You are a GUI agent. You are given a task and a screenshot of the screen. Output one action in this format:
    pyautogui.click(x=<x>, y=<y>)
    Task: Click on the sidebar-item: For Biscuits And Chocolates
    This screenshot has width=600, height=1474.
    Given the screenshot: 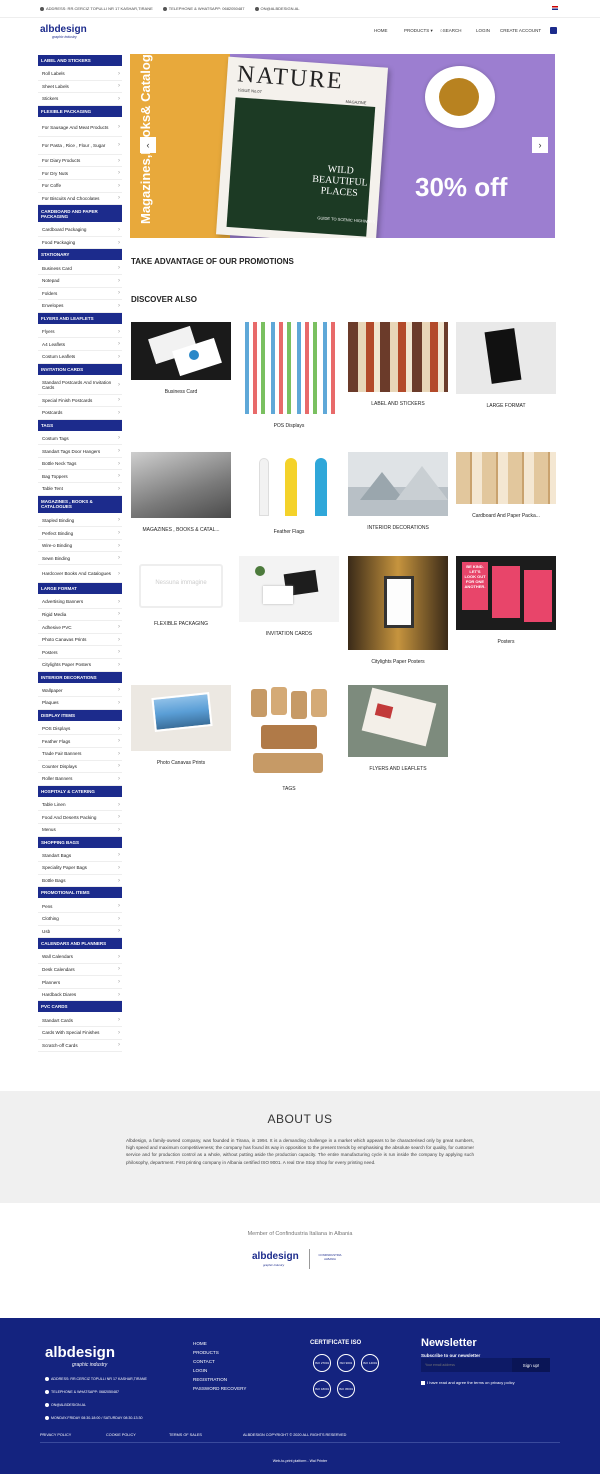 What is the action you would take?
    pyautogui.click(x=80, y=199)
    